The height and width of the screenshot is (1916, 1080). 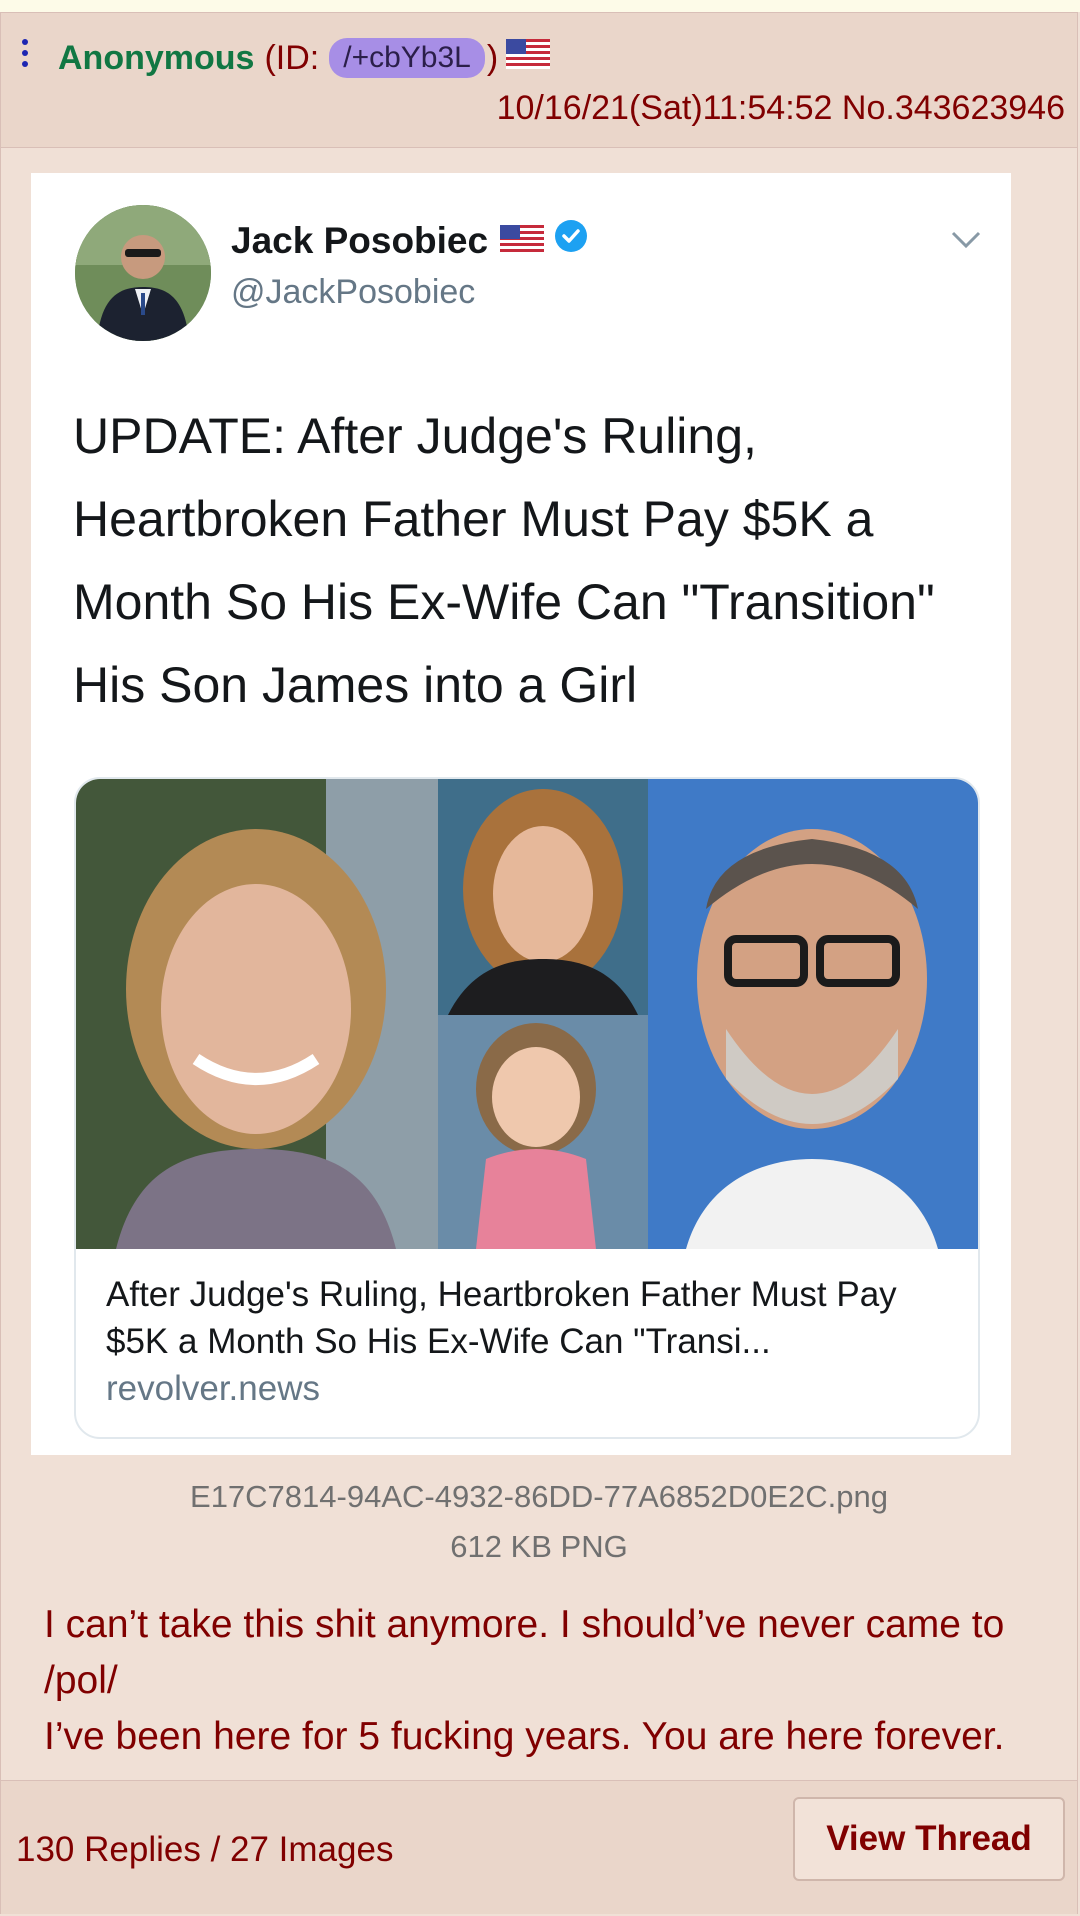 I want to click on poster-line: Anonymous (ID: /+cbYb3L ), so click(x=304, y=58).